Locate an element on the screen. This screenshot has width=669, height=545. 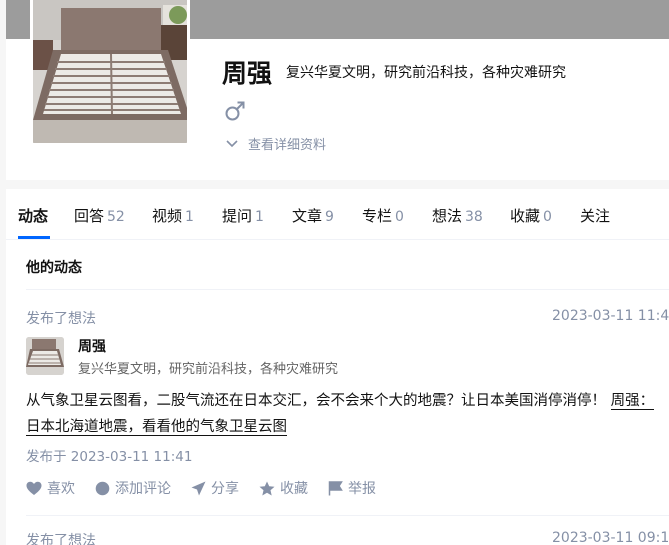
tab-columns: 专栏 0 is located at coordinates (383, 215).